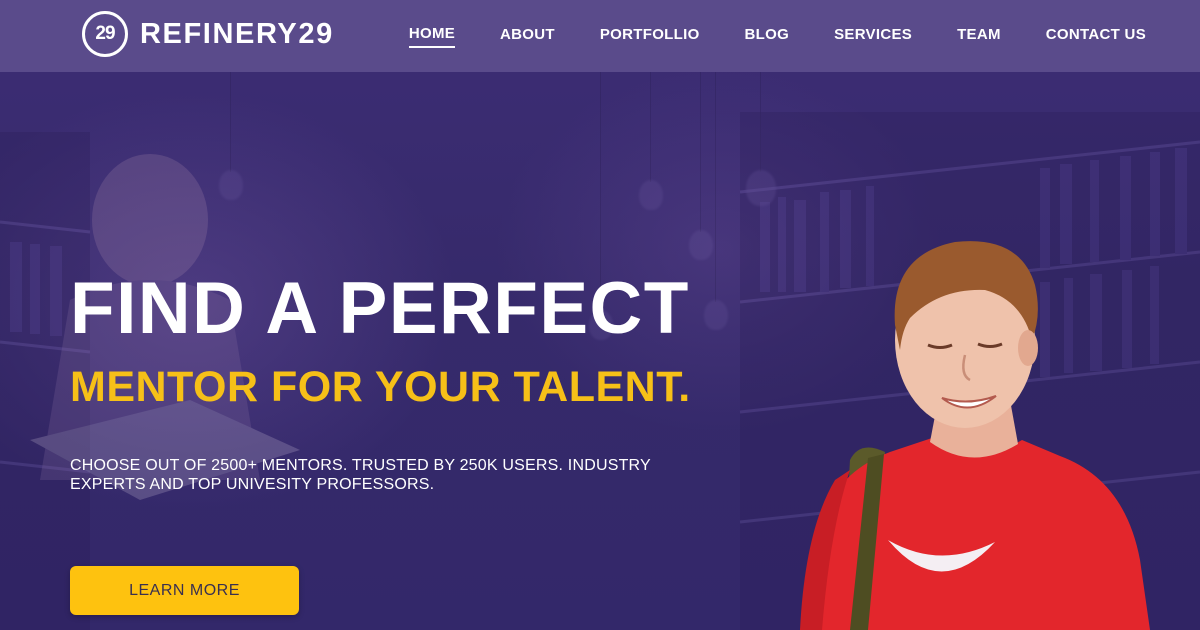 Image resolution: width=1200 pixels, height=630 pixels. Describe the element at coordinates (184, 590) in the screenshot. I see `learn-more-button: LEARN MORE` at that location.